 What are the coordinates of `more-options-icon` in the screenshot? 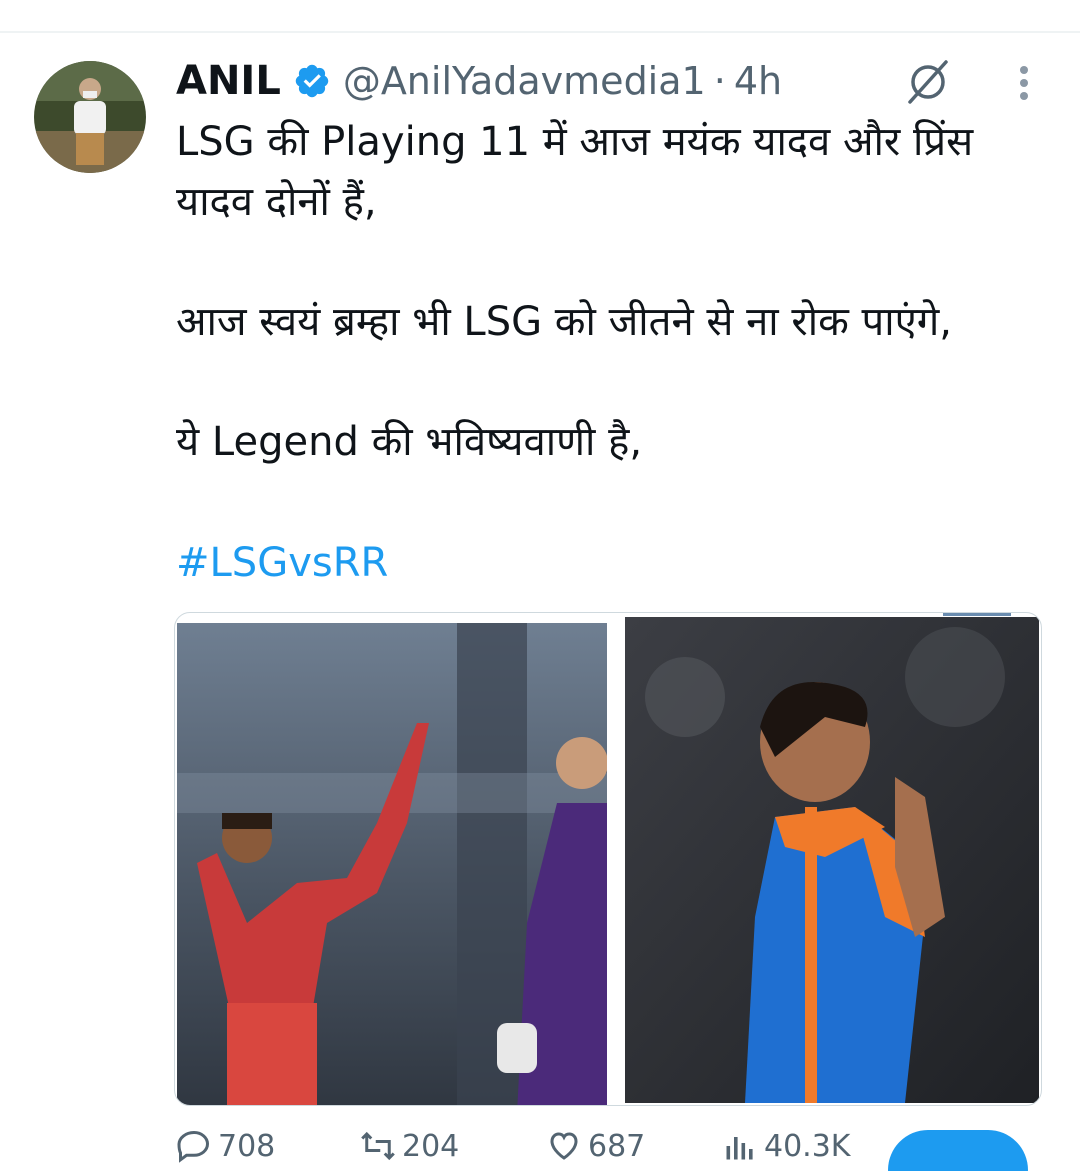 It's located at (1024, 84).